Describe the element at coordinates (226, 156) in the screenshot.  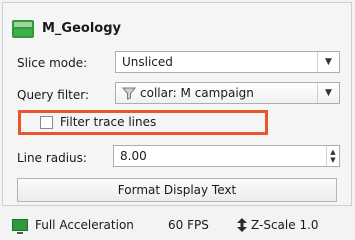
I see `line-radius-spinbox: 8.00 ▲ ▼` at that location.